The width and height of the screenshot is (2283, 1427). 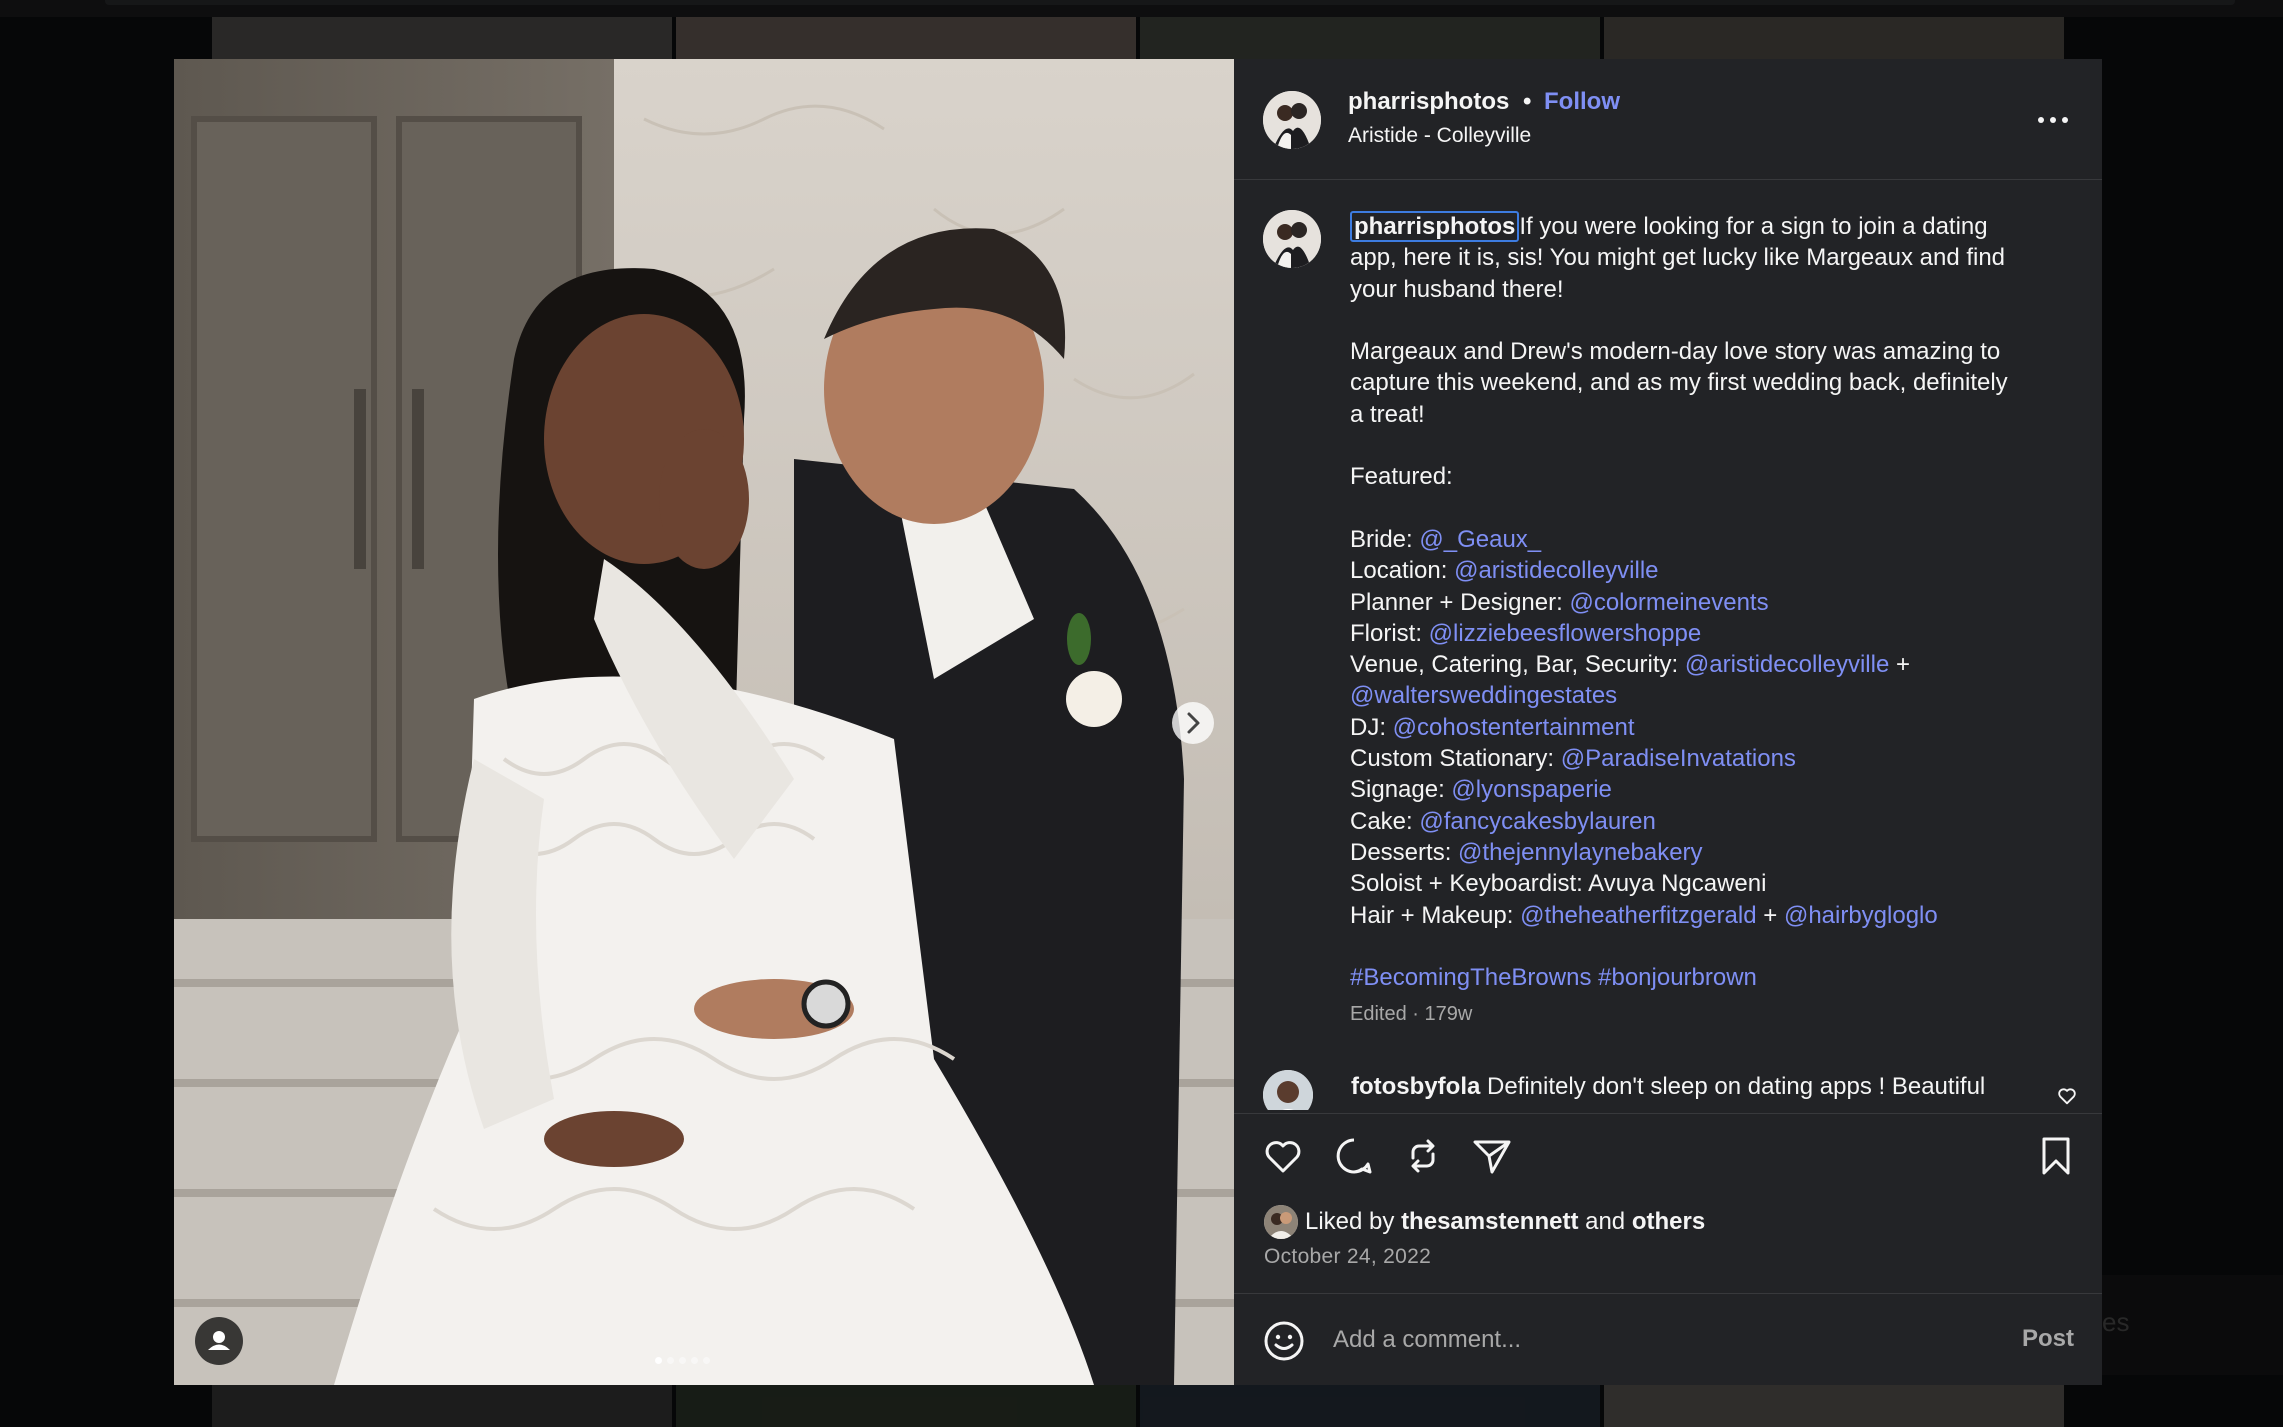 I want to click on credit-line: Planner + Designer: @colormeinevents, so click(x=1710, y=602).